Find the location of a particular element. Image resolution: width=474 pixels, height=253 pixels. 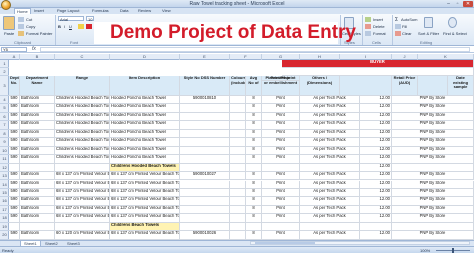

cell-name is located at coordinates (37, 227).